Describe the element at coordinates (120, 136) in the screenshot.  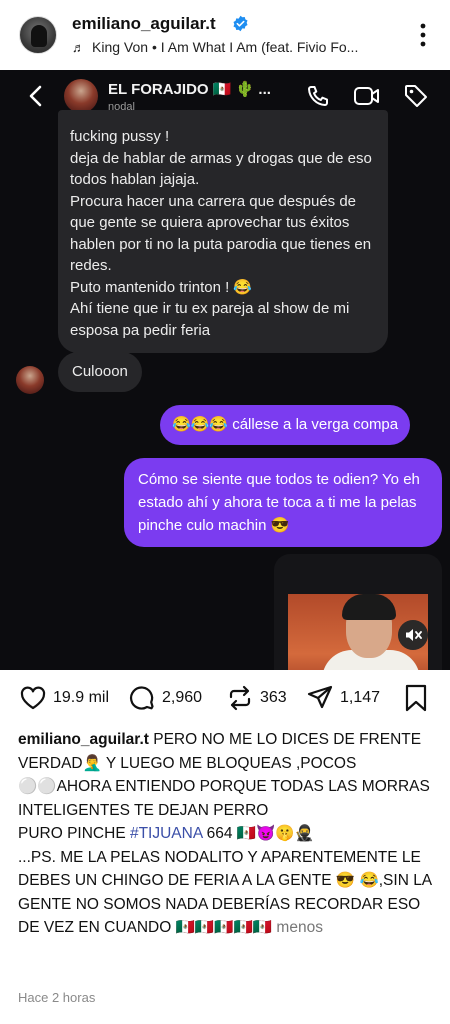
I see `message-line: fucking pussy !` at that location.